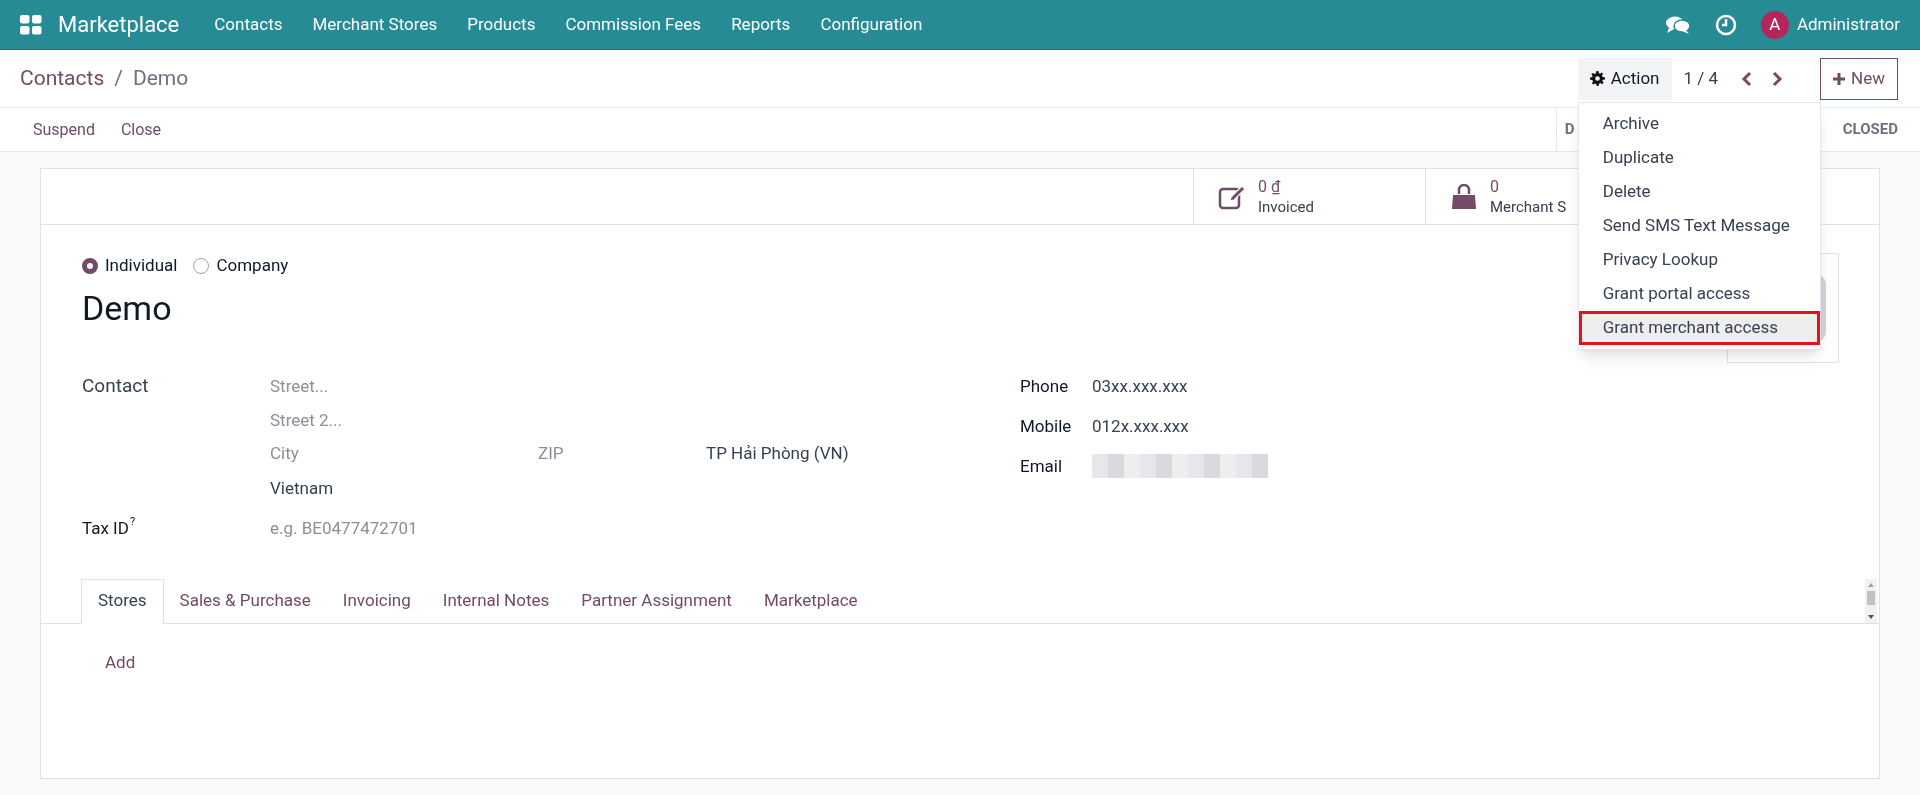 The height and width of the screenshot is (795, 1920). I want to click on form-tab: Partner Assignment, so click(656, 601).